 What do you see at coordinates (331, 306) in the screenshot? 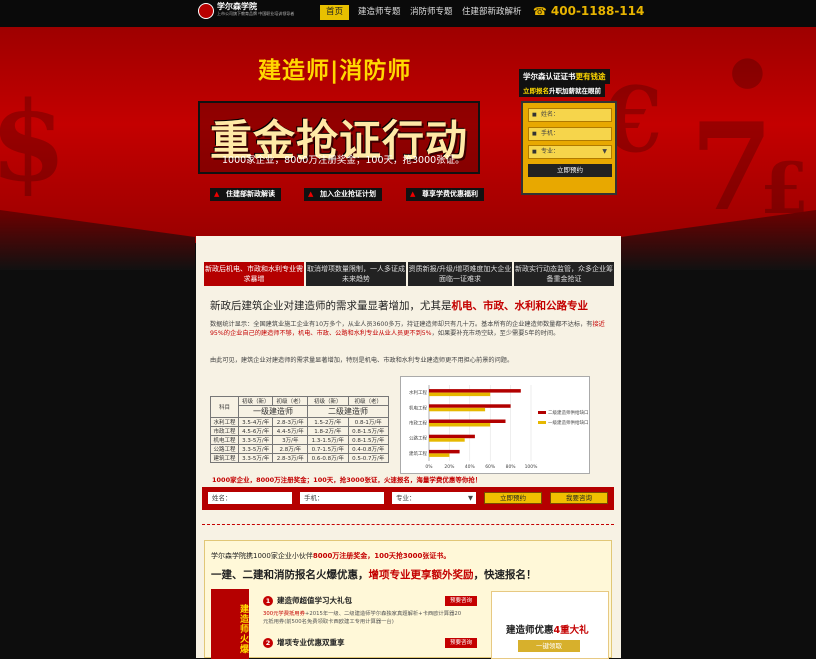
I see `section-title-a: 新政后建筑企业对建造师的需求量显著增加，尤其是` at bounding box center [331, 306].